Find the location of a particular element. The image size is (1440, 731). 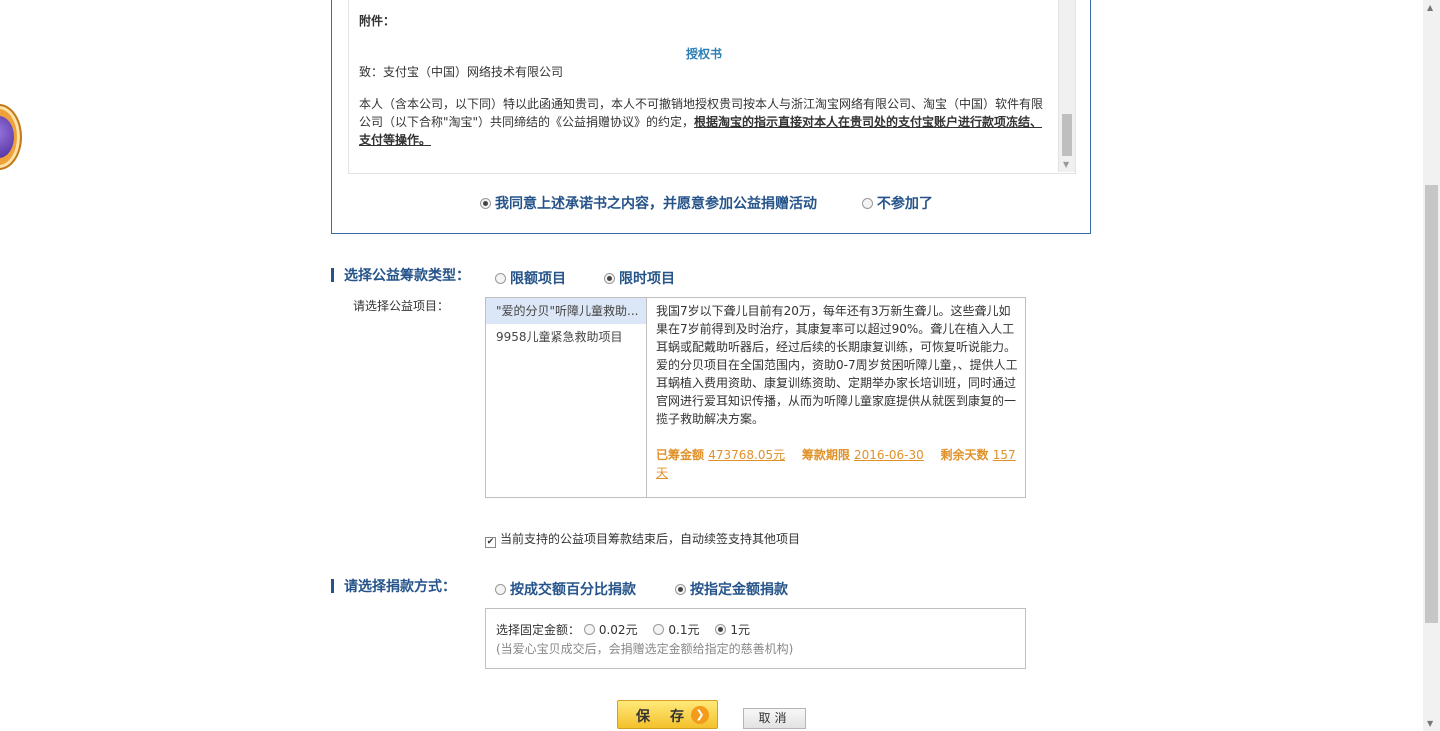

percent-donation-radio is located at coordinates (500, 589).